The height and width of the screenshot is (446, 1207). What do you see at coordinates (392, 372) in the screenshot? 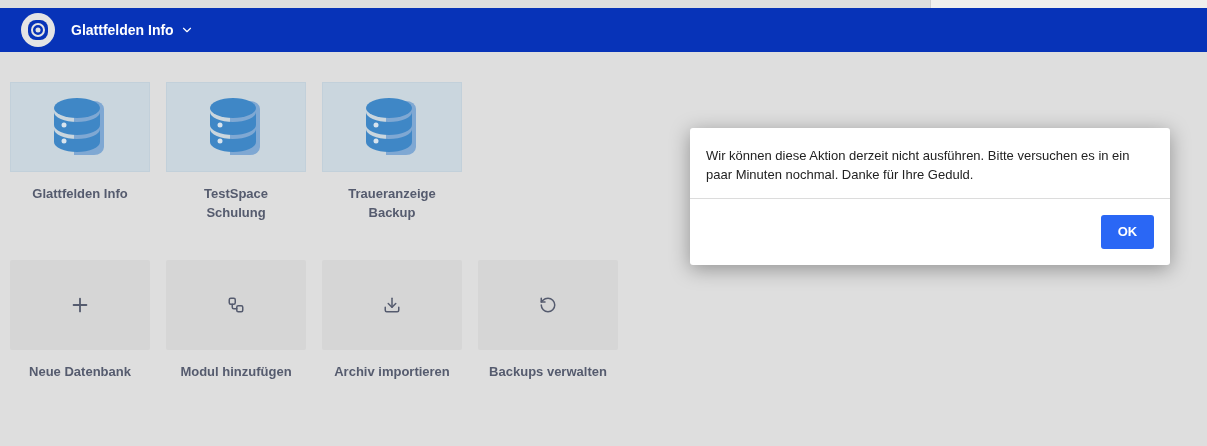
I see `action-label: Archiv importieren` at bounding box center [392, 372].